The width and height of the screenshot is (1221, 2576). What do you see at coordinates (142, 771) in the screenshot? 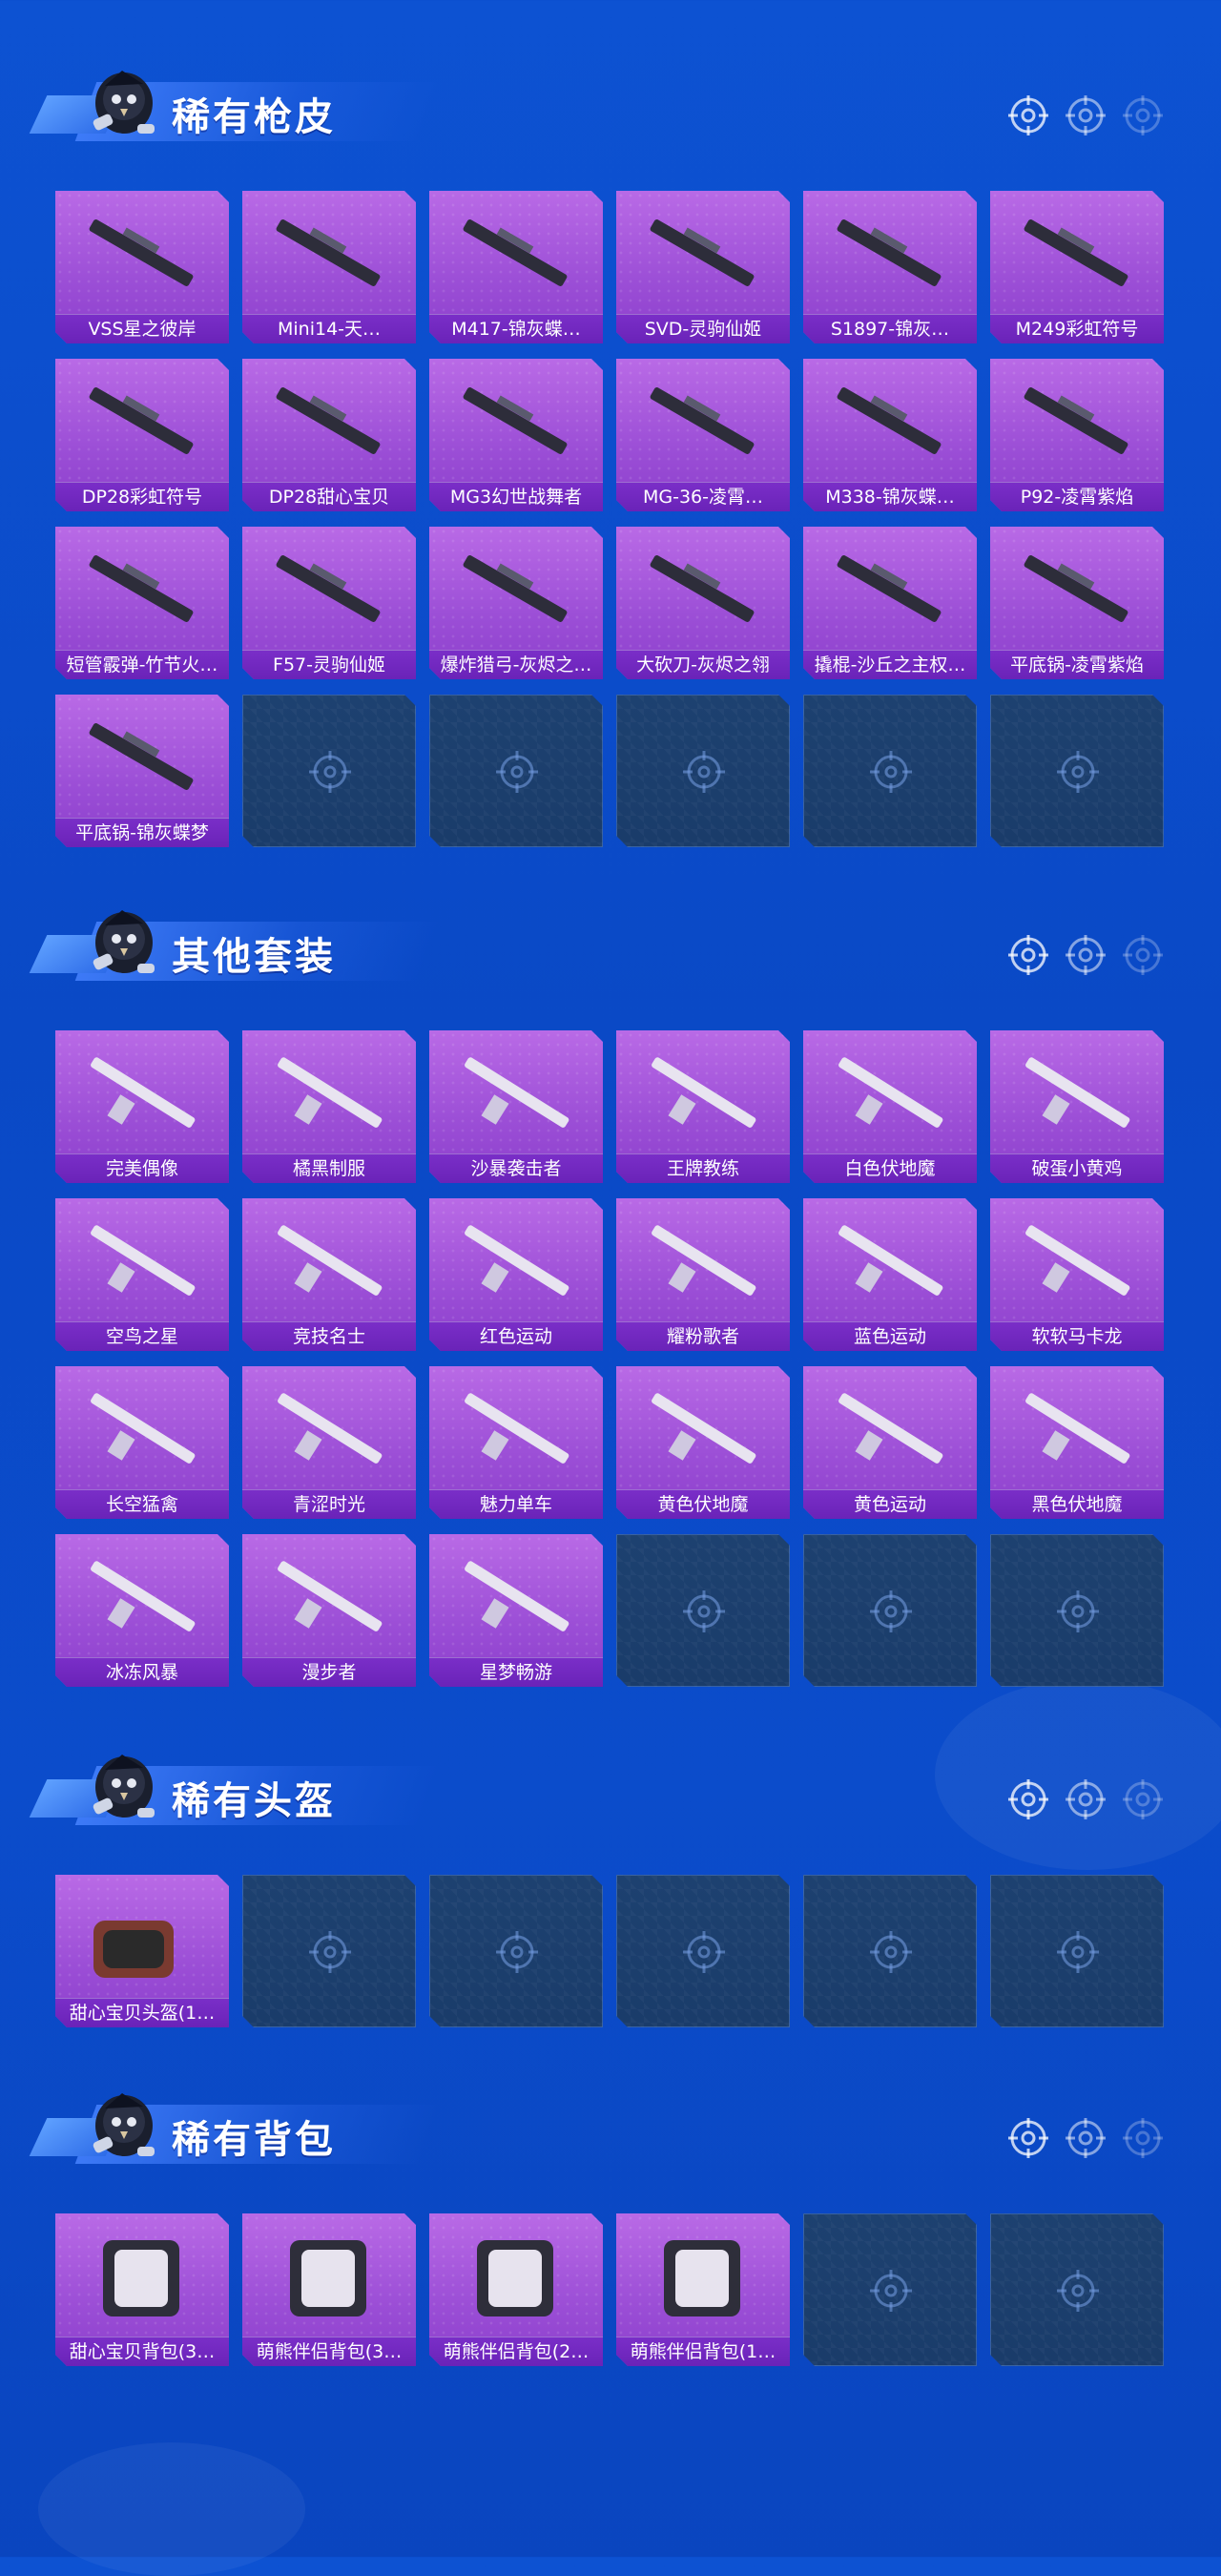
I see `item-tile: 平底锅-锦灰蝶梦` at bounding box center [142, 771].